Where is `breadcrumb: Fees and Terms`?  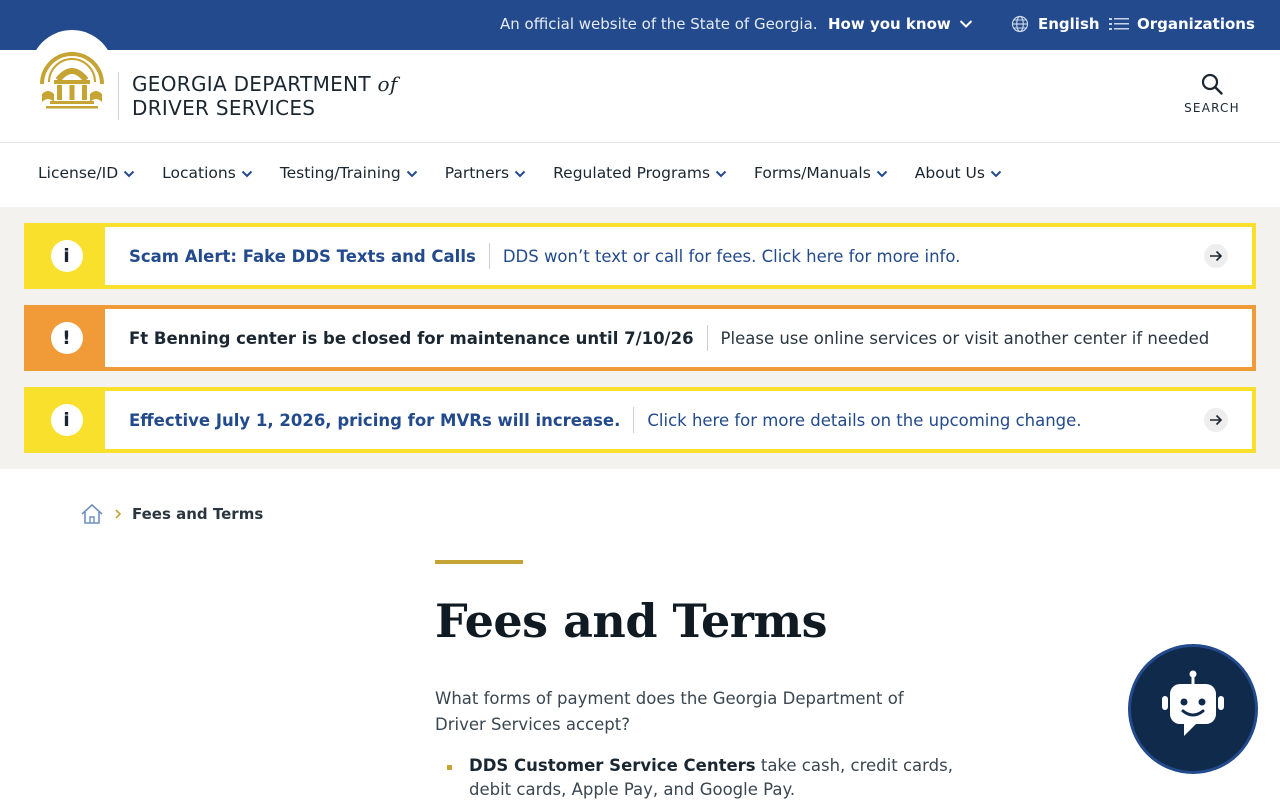 breadcrumb: Fees and Terms is located at coordinates (171, 514).